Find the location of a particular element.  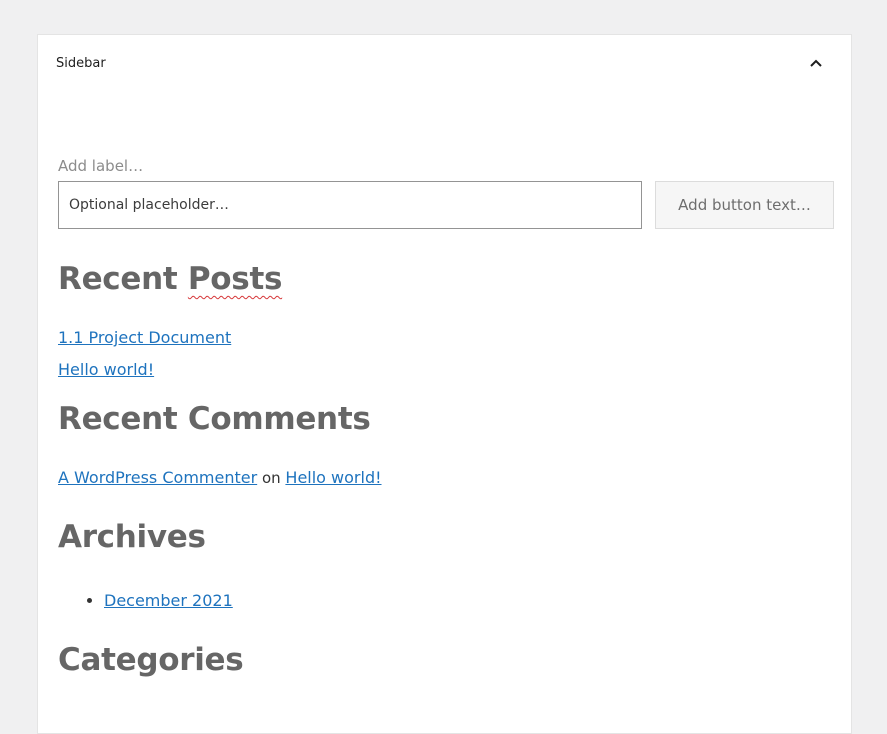

list-item: Hello world! is located at coordinates (446, 375).